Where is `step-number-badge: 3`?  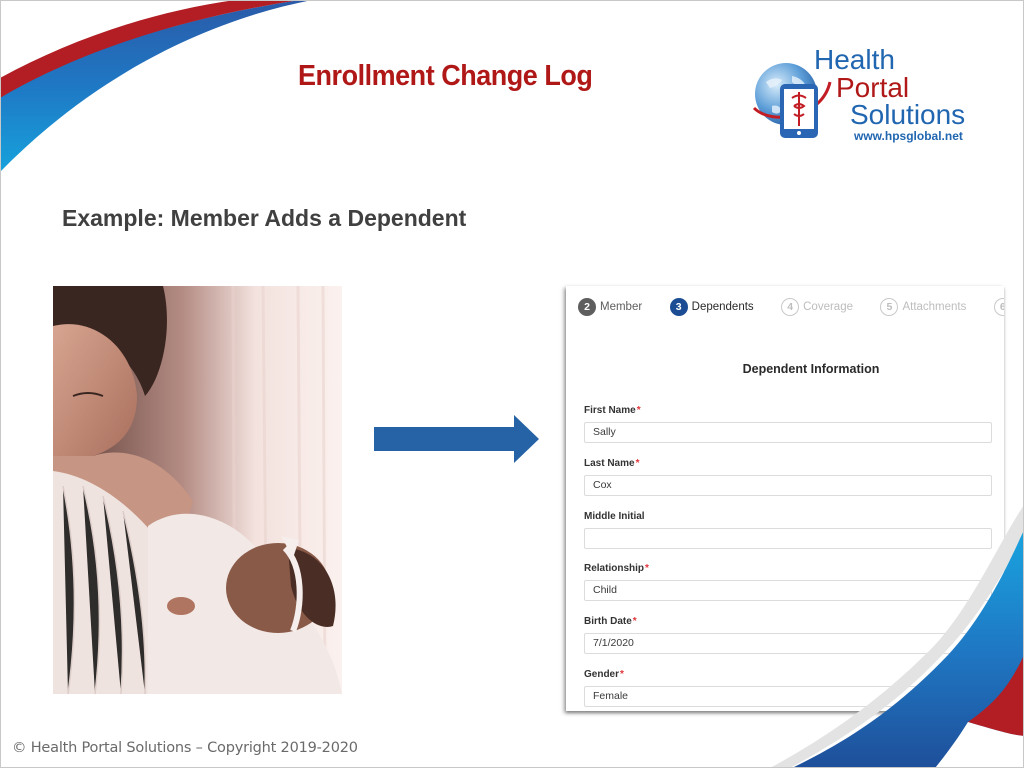
step-number-badge: 3 is located at coordinates (678, 307).